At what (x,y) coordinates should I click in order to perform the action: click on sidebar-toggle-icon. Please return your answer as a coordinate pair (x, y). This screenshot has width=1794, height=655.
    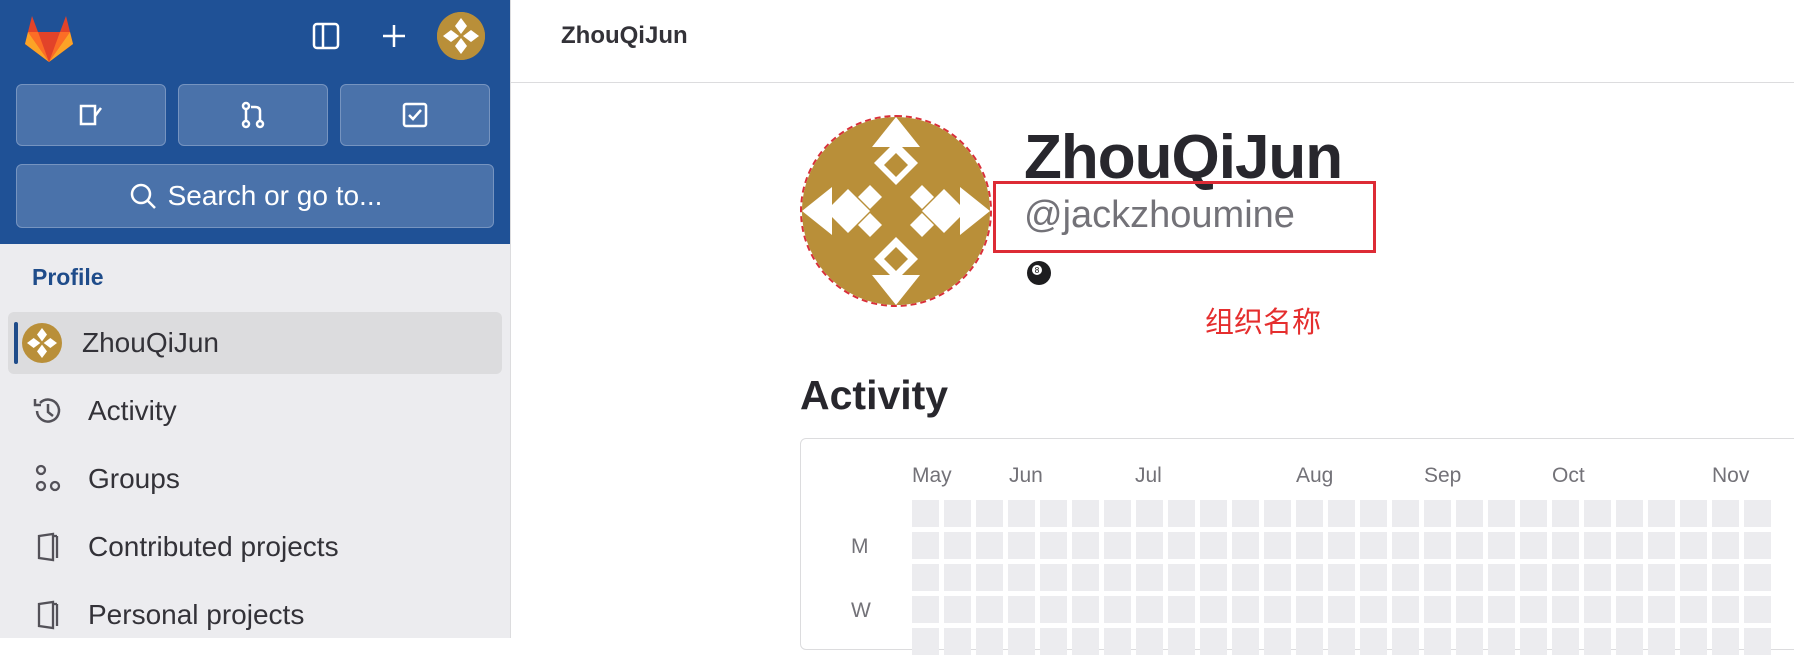
    Looking at the image, I should click on (326, 36).